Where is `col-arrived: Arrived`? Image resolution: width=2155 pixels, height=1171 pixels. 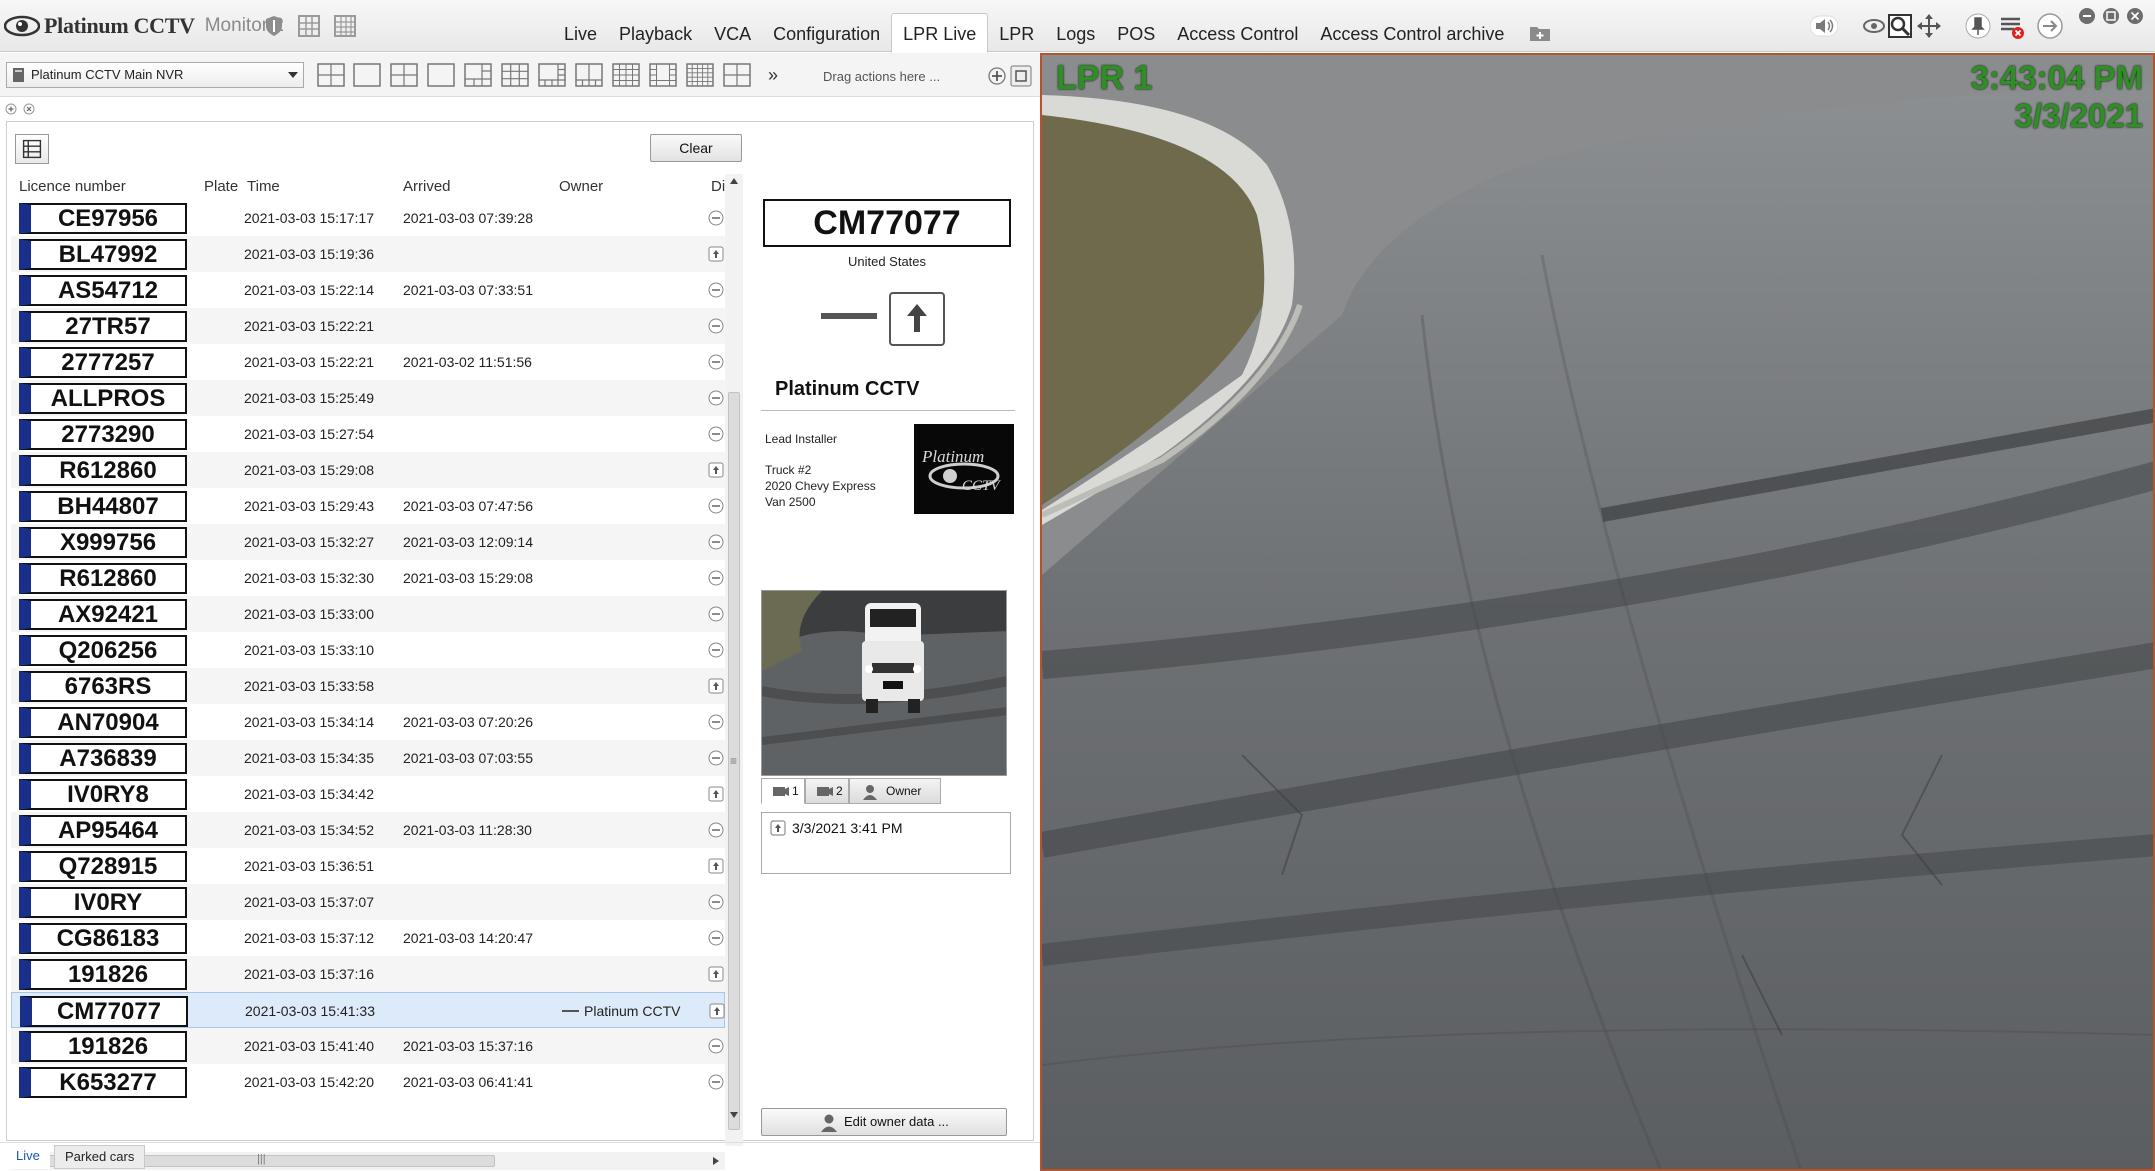
col-arrived: Arrived is located at coordinates (427, 186).